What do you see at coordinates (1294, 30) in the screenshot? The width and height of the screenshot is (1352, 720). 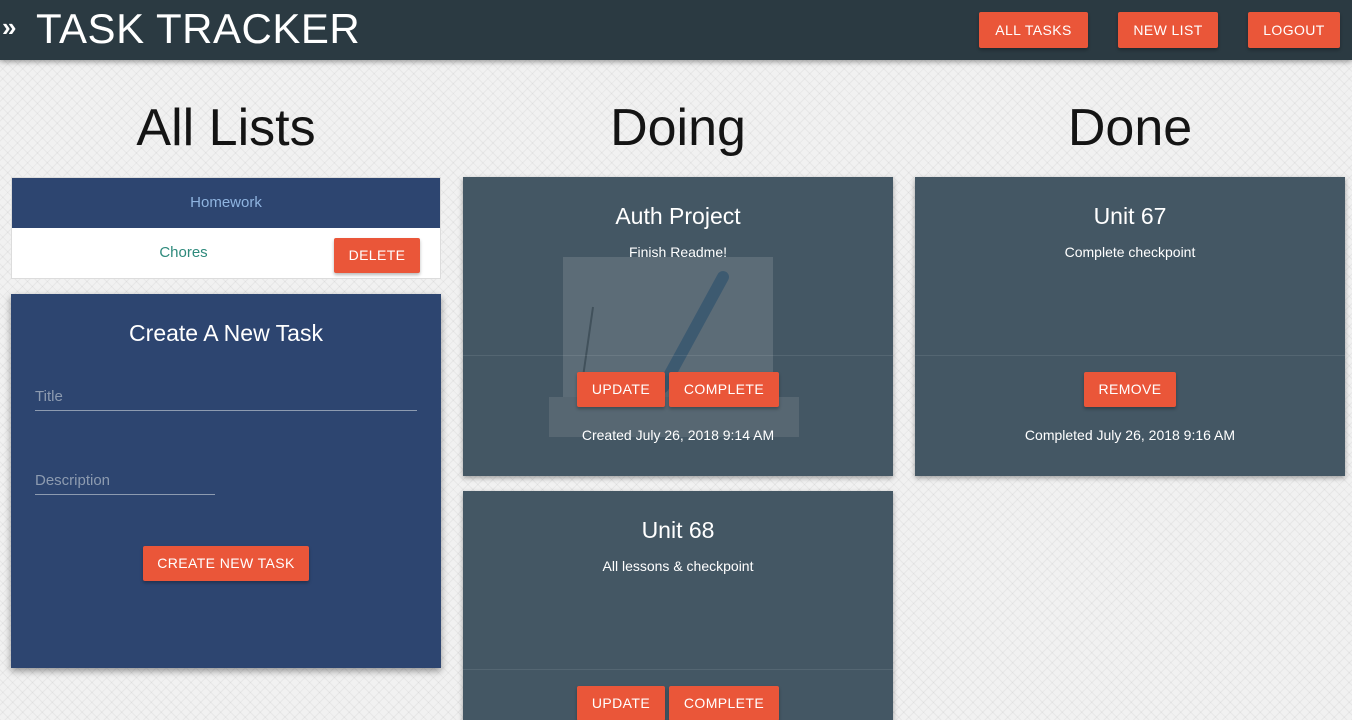 I see `logout-button: LOGOUT` at bounding box center [1294, 30].